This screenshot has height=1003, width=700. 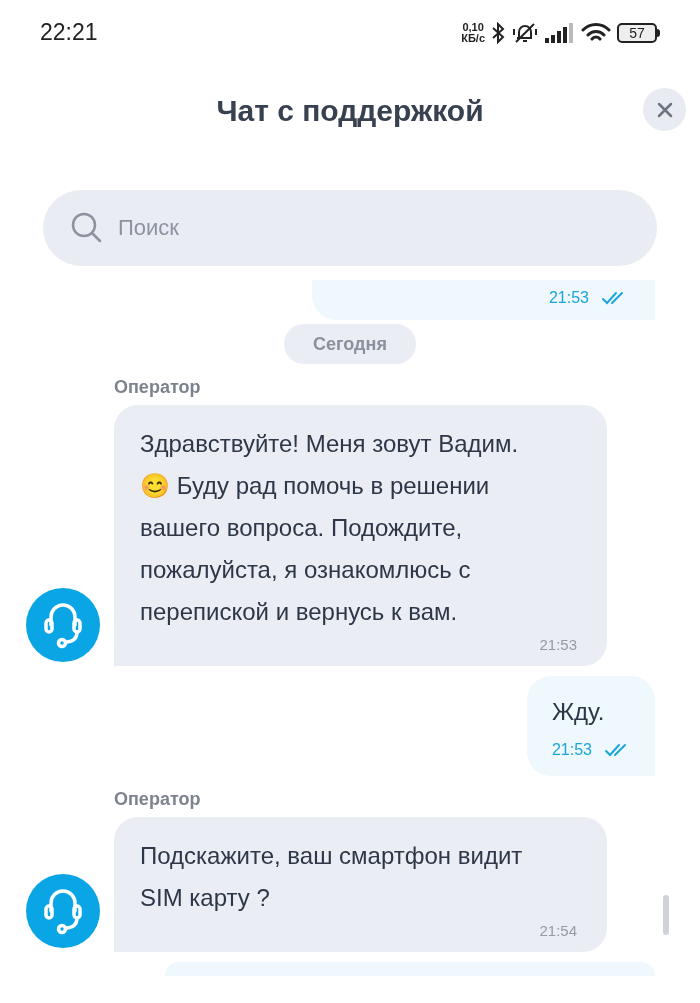 What do you see at coordinates (350, 110) in the screenshot?
I see `window-title: Чат с поддержкой` at bounding box center [350, 110].